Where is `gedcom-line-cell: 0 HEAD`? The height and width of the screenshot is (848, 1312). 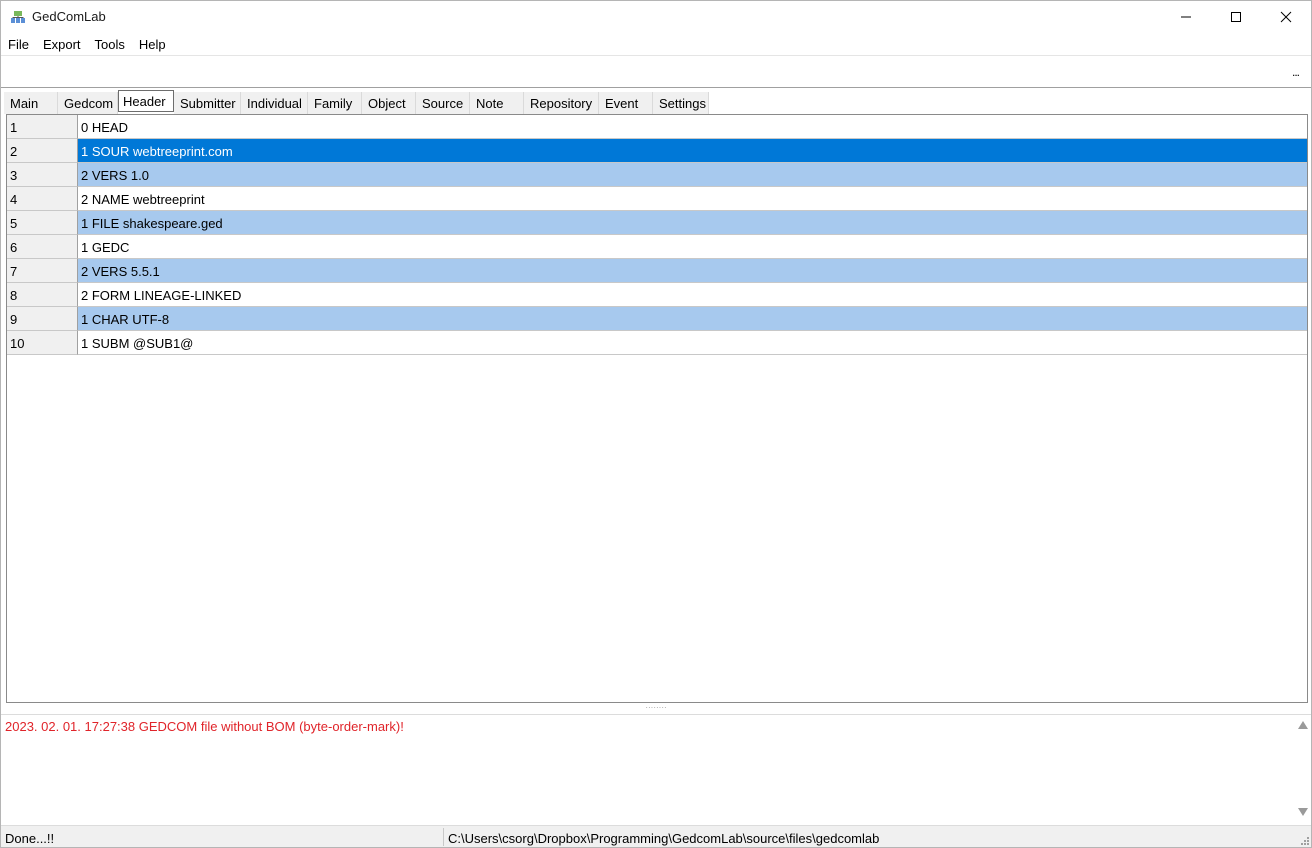
gedcom-line-cell: 0 HEAD is located at coordinates (692, 127).